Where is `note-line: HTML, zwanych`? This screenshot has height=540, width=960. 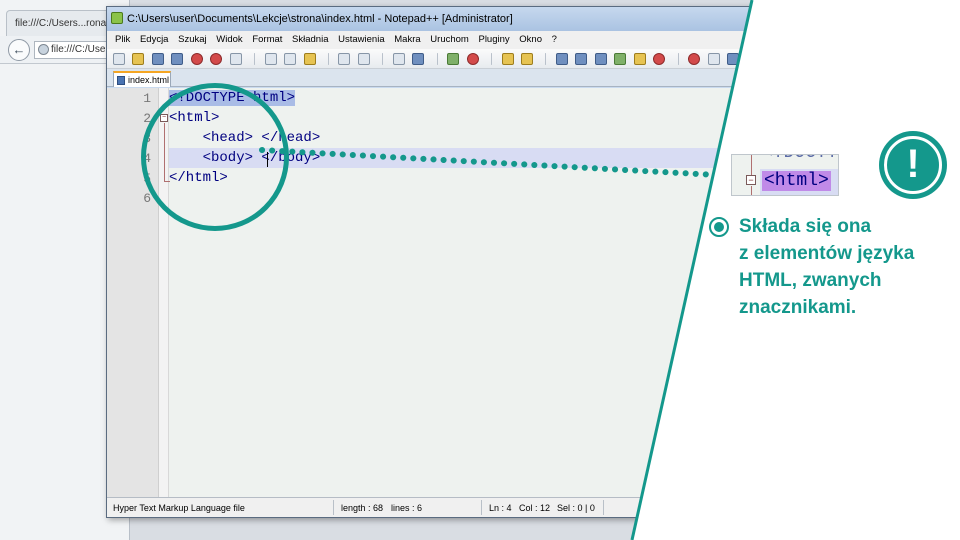 note-line: HTML, zwanych is located at coordinates (810, 280).